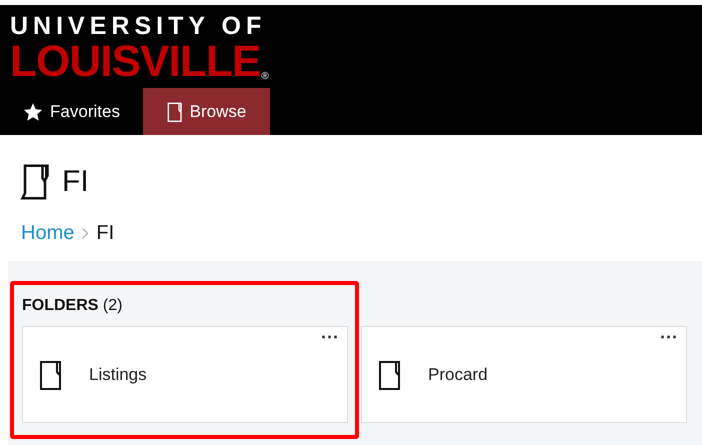 Image resolution: width=702 pixels, height=445 pixels. I want to click on folder-card: Procard ···, so click(524, 374).